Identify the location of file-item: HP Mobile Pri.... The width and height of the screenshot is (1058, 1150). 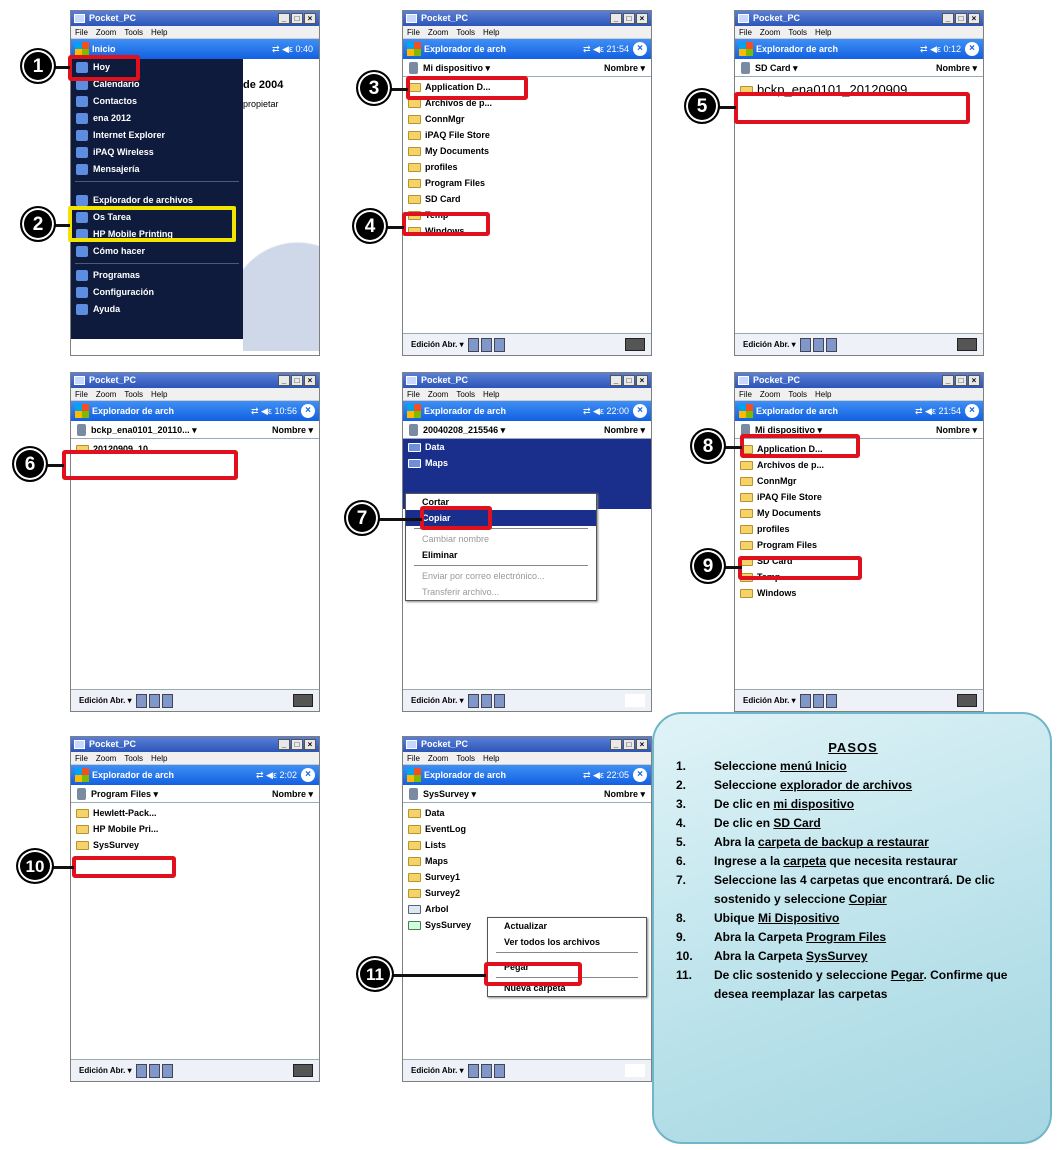
(195, 829).